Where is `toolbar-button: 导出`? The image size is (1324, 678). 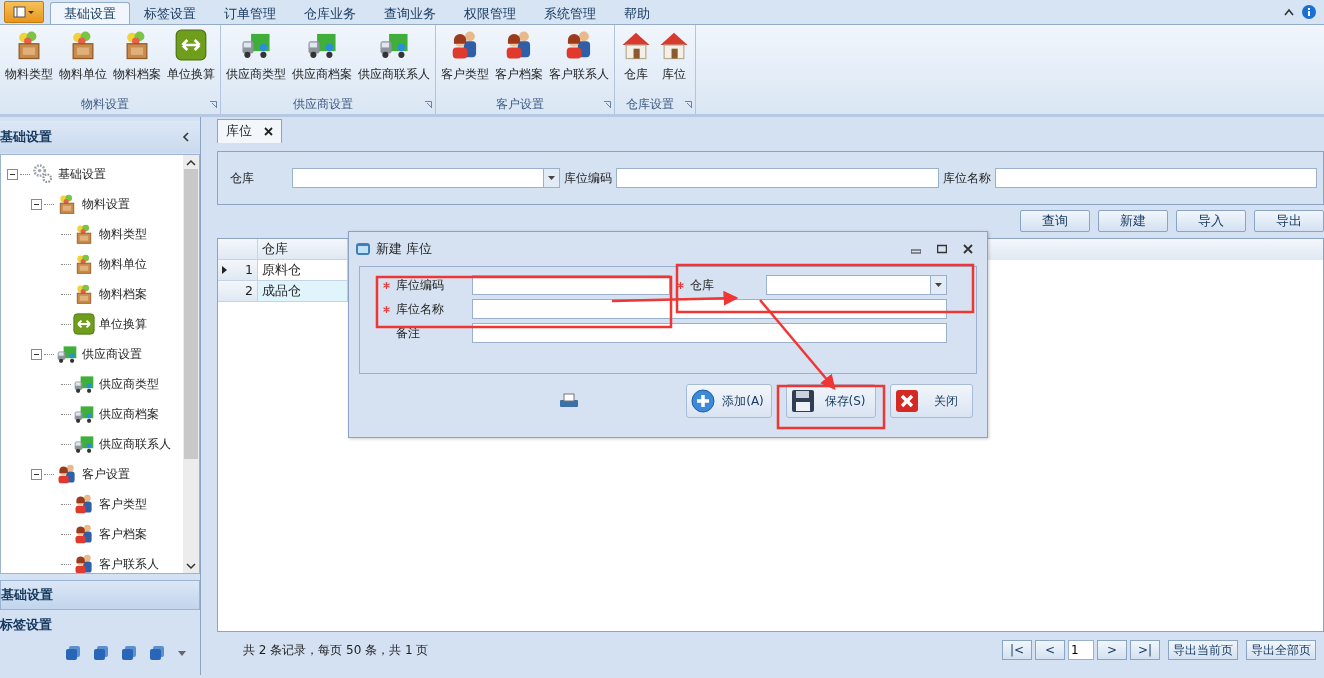
toolbar-button: 导出 is located at coordinates (1289, 221).